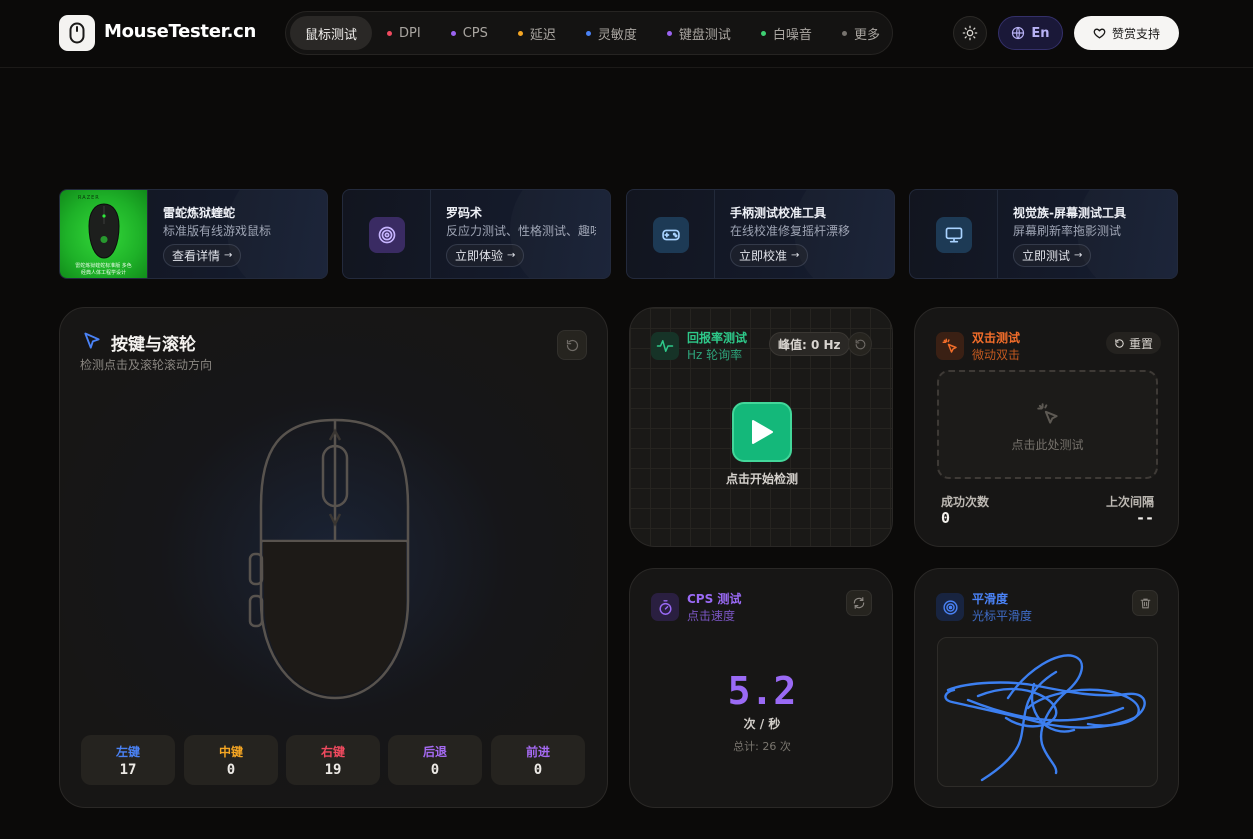 This screenshot has width=1253, height=839. Describe the element at coordinates (1047, 413) in the screenshot. I see `cursor-click-icon` at that location.